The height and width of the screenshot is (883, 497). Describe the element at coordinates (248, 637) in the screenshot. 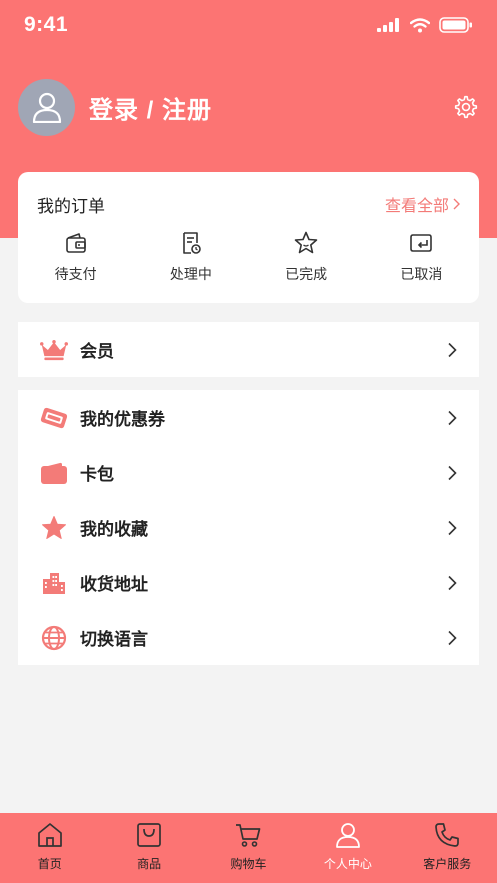

I see `menu-item-switch-language: 切换语言` at that location.